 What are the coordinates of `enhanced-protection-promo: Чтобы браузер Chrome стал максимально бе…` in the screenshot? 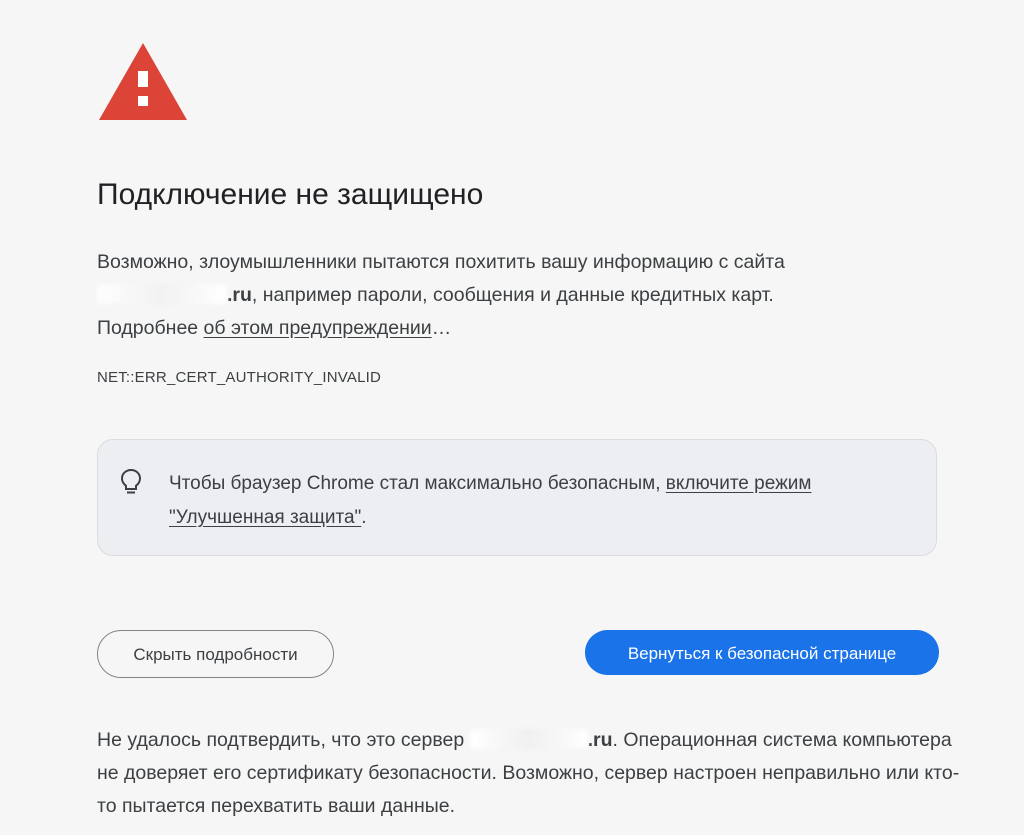 It's located at (517, 497).